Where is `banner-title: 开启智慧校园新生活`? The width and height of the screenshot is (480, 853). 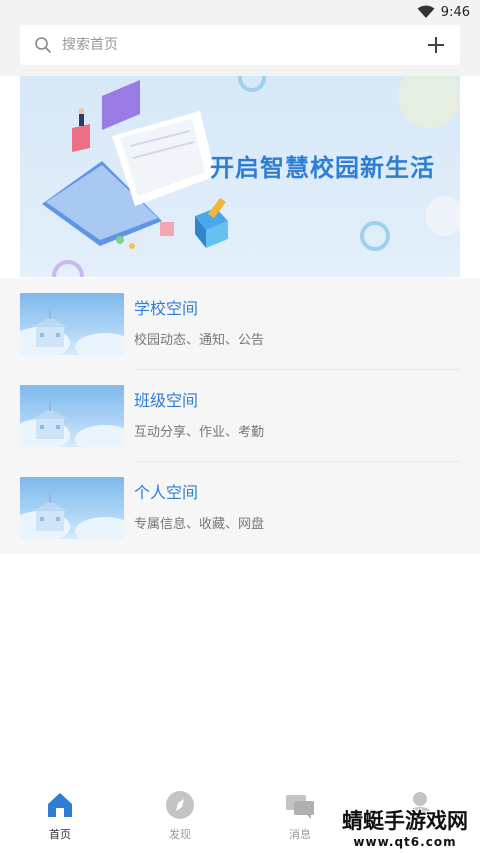 banner-title: 开启智慧校园新生活 is located at coordinates (322, 168).